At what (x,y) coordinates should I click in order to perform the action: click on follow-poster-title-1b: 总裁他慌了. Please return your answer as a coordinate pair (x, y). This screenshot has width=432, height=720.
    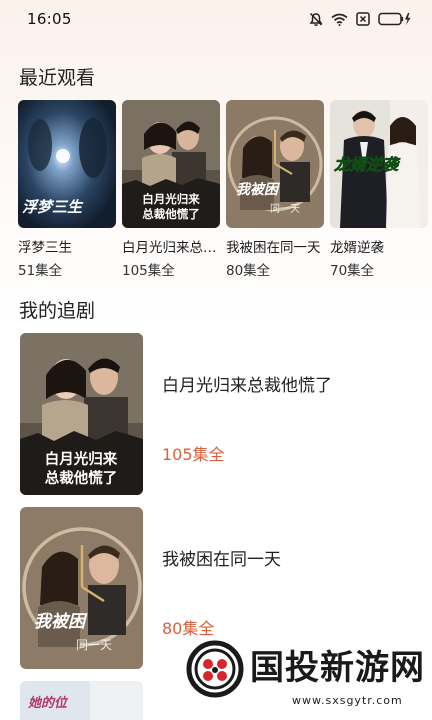
    Looking at the image, I should click on (81, 478).